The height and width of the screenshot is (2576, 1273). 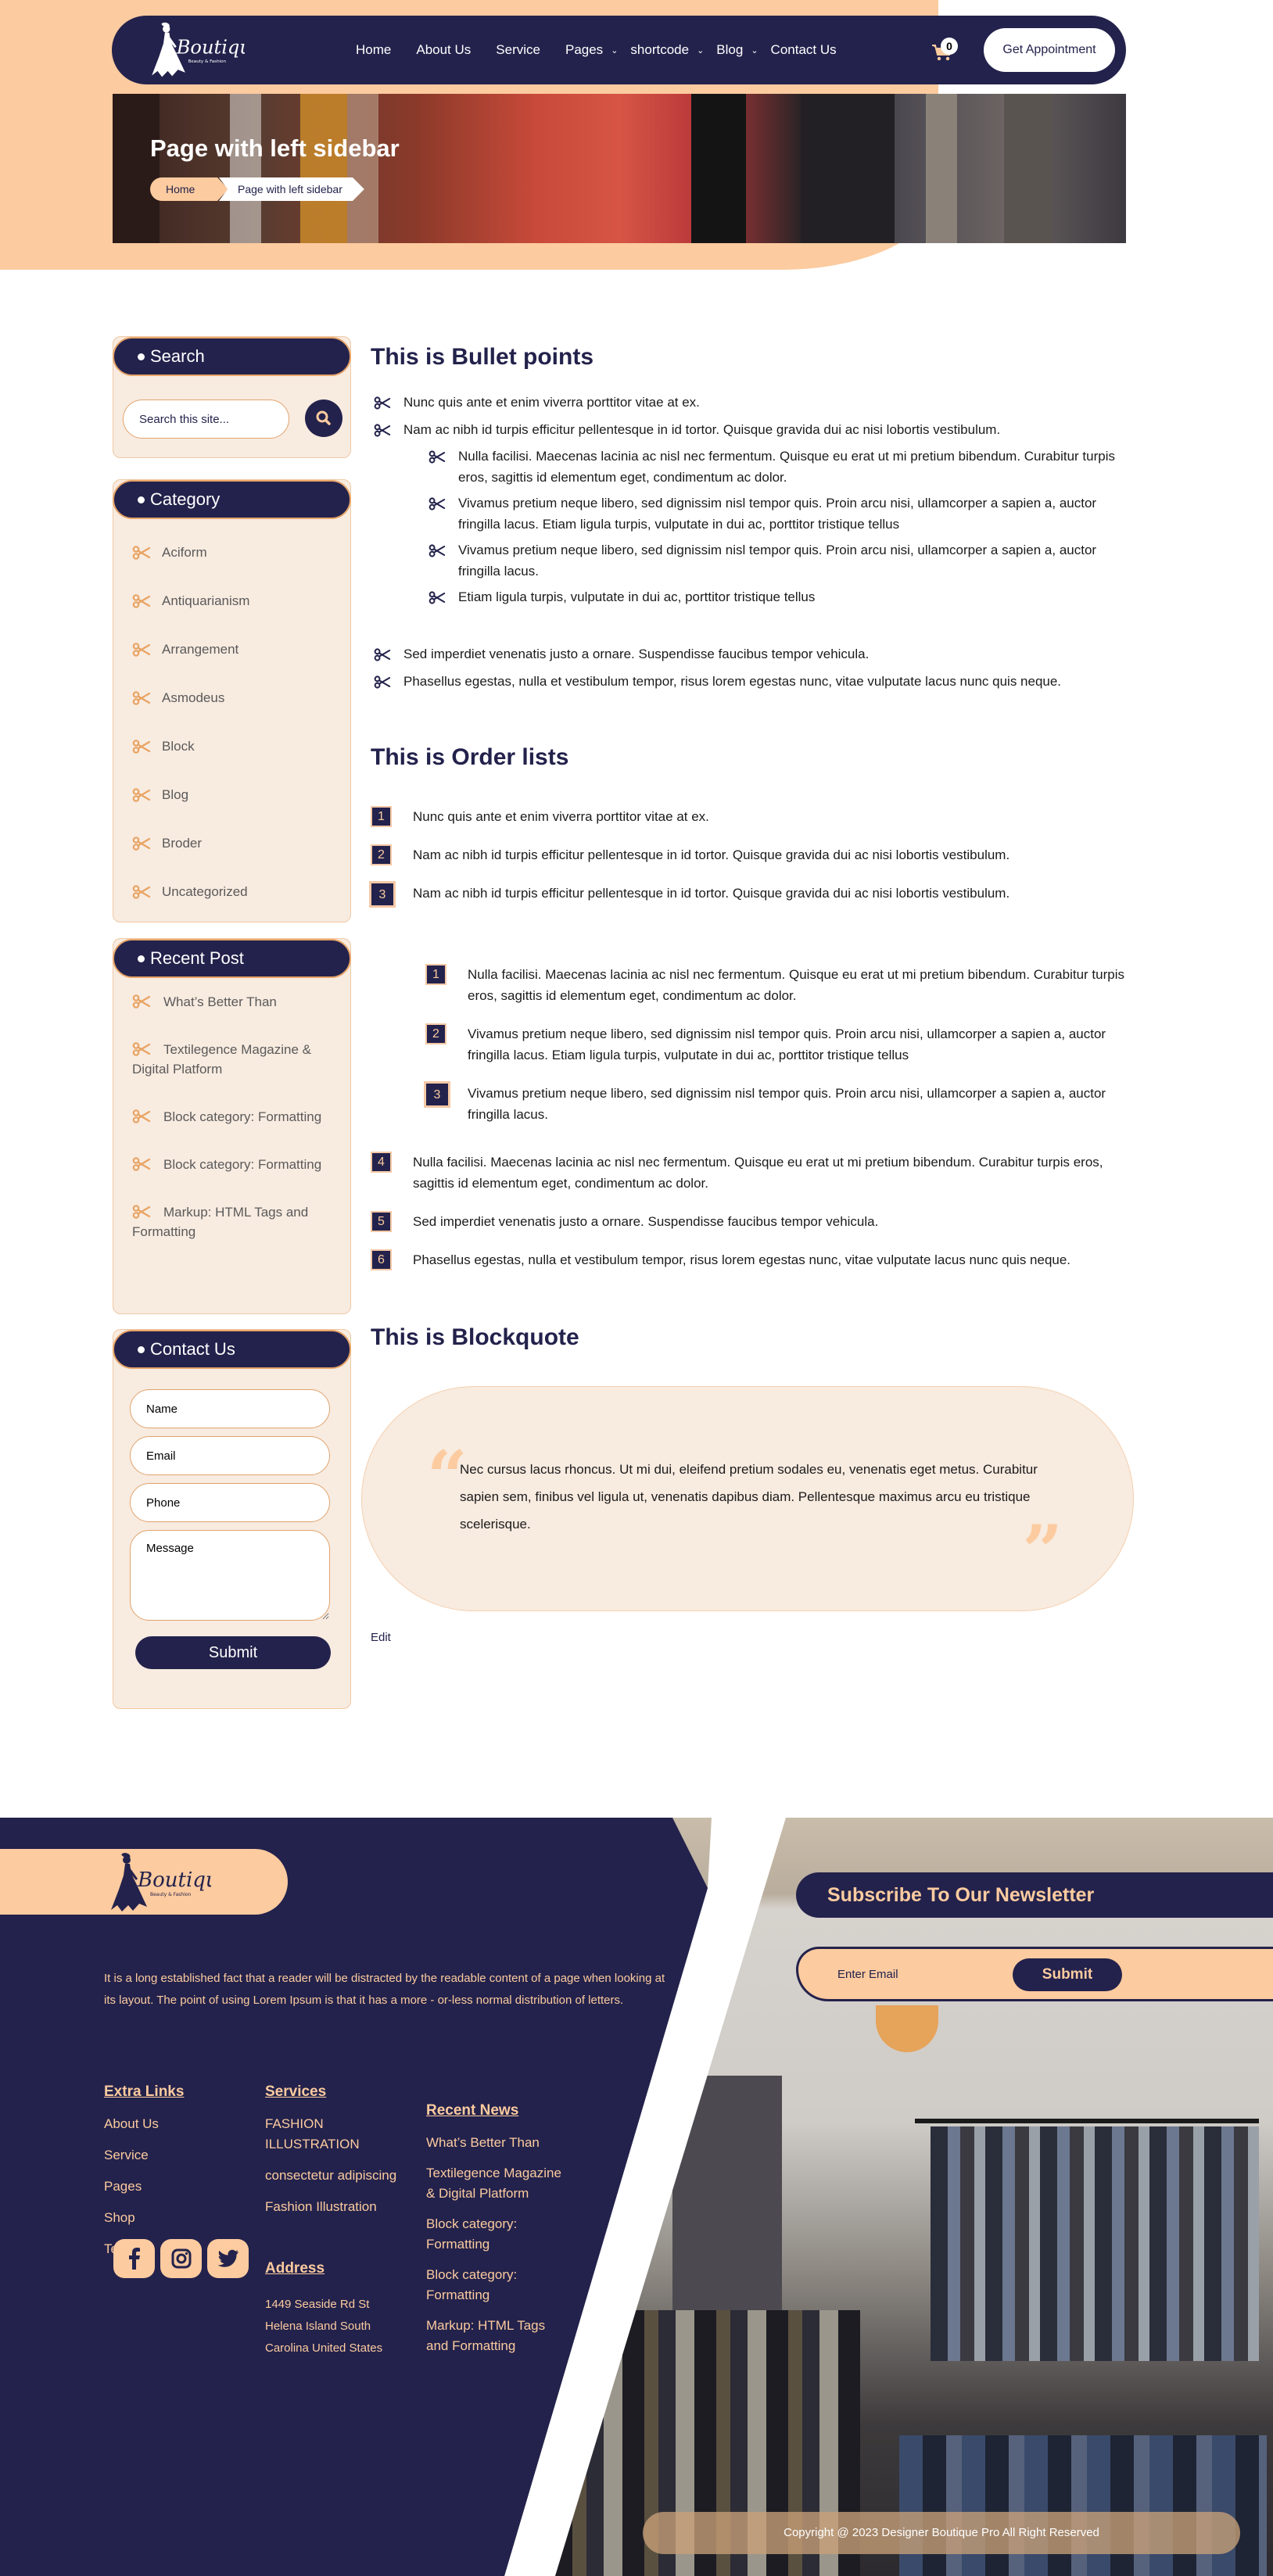 I want to click on recent-post-item: Markup: HTML Tags and Formatting, so click(x=232, y=1221).